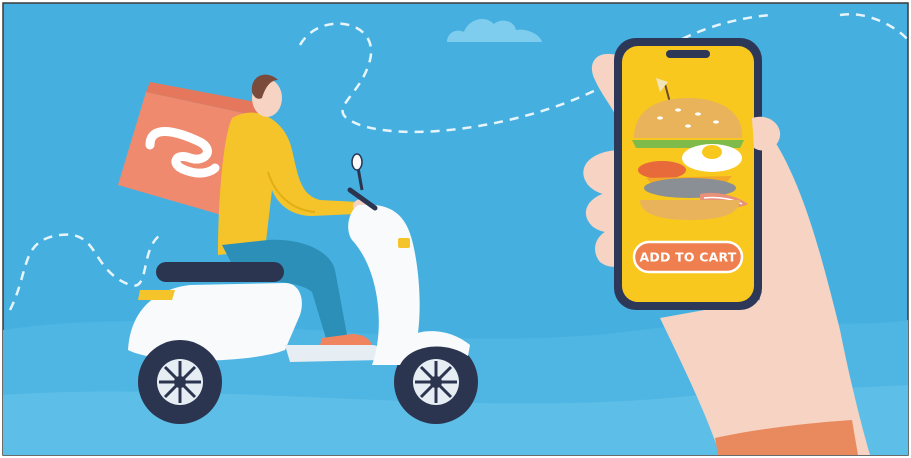 This screenshot has height=458, width=911. I want to click on add-to-cart-button: ADD TO CART, so click(688, 257).